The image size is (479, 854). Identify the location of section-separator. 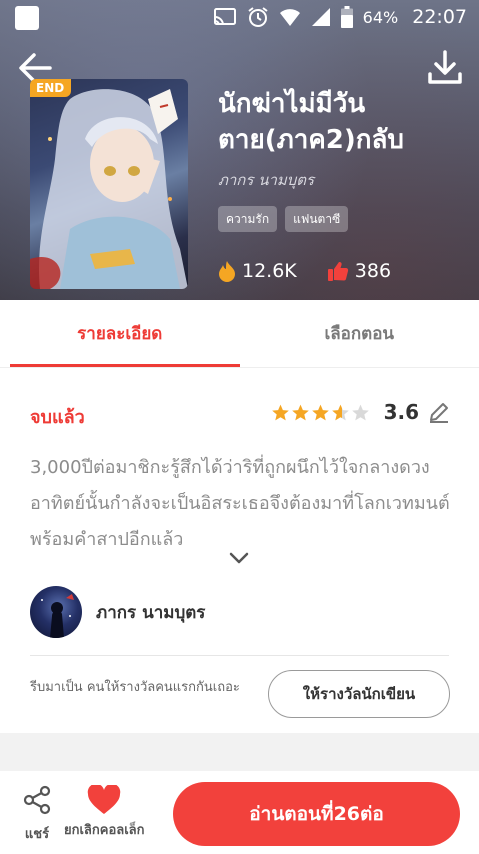
(239, 752).